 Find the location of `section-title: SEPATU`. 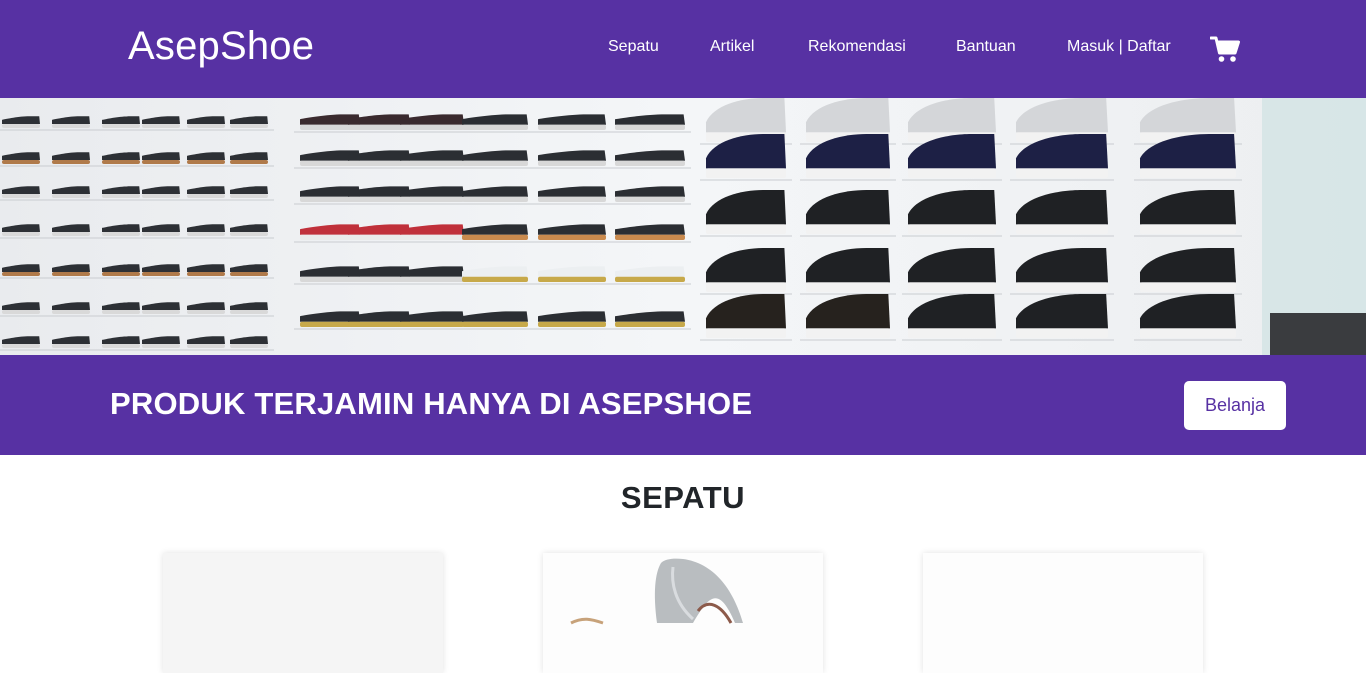

section-title: SEPATU is located at coordinates (683, 497).